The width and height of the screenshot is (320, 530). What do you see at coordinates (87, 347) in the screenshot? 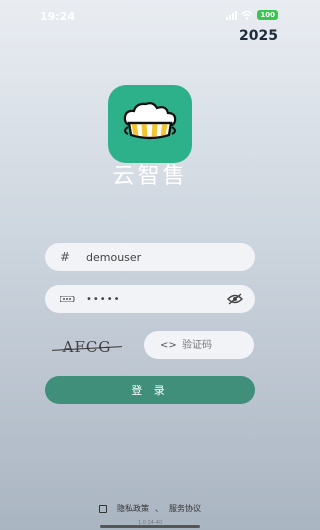
I see `captcha-image: AFCG` at bounding box center [87, 347].